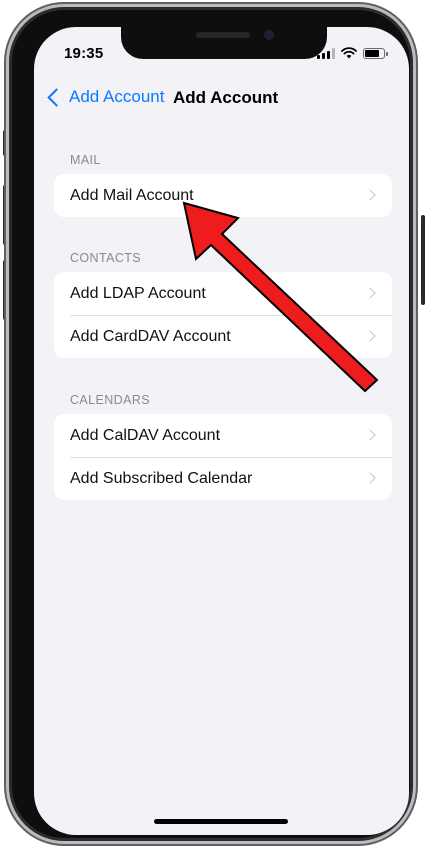  Describe the element at coordinates (280, 297) in the screenshot. I see `annotation-arrow-icon` at that location.